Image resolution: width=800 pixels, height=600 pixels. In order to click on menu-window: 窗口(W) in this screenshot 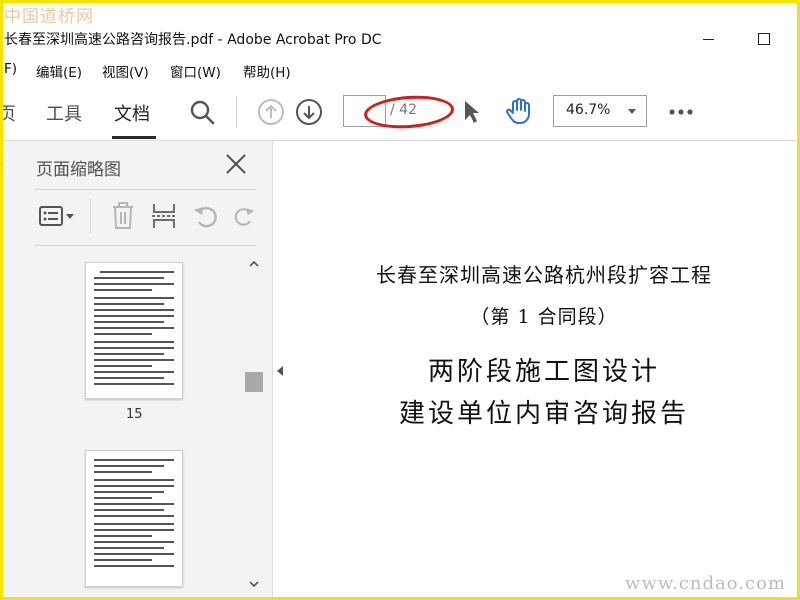, I will do `click(195, 71)`.